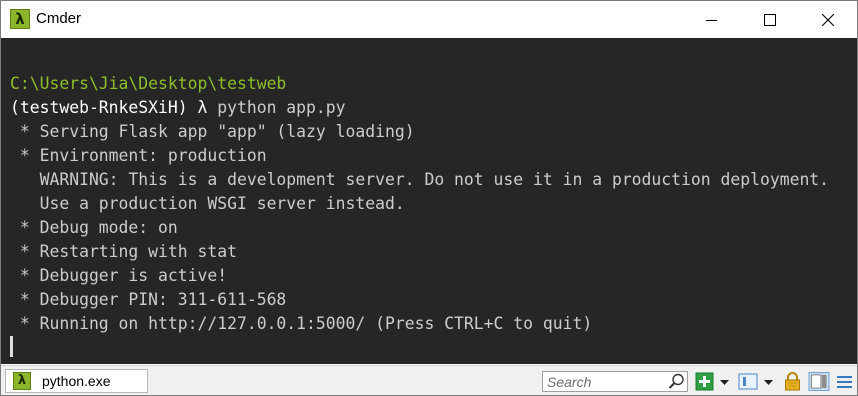 The height and width of the screenshot is (396, 858). I want to click on current-path-line: C:\Users\Jia\Desktop\testweb, so click(148, 83).